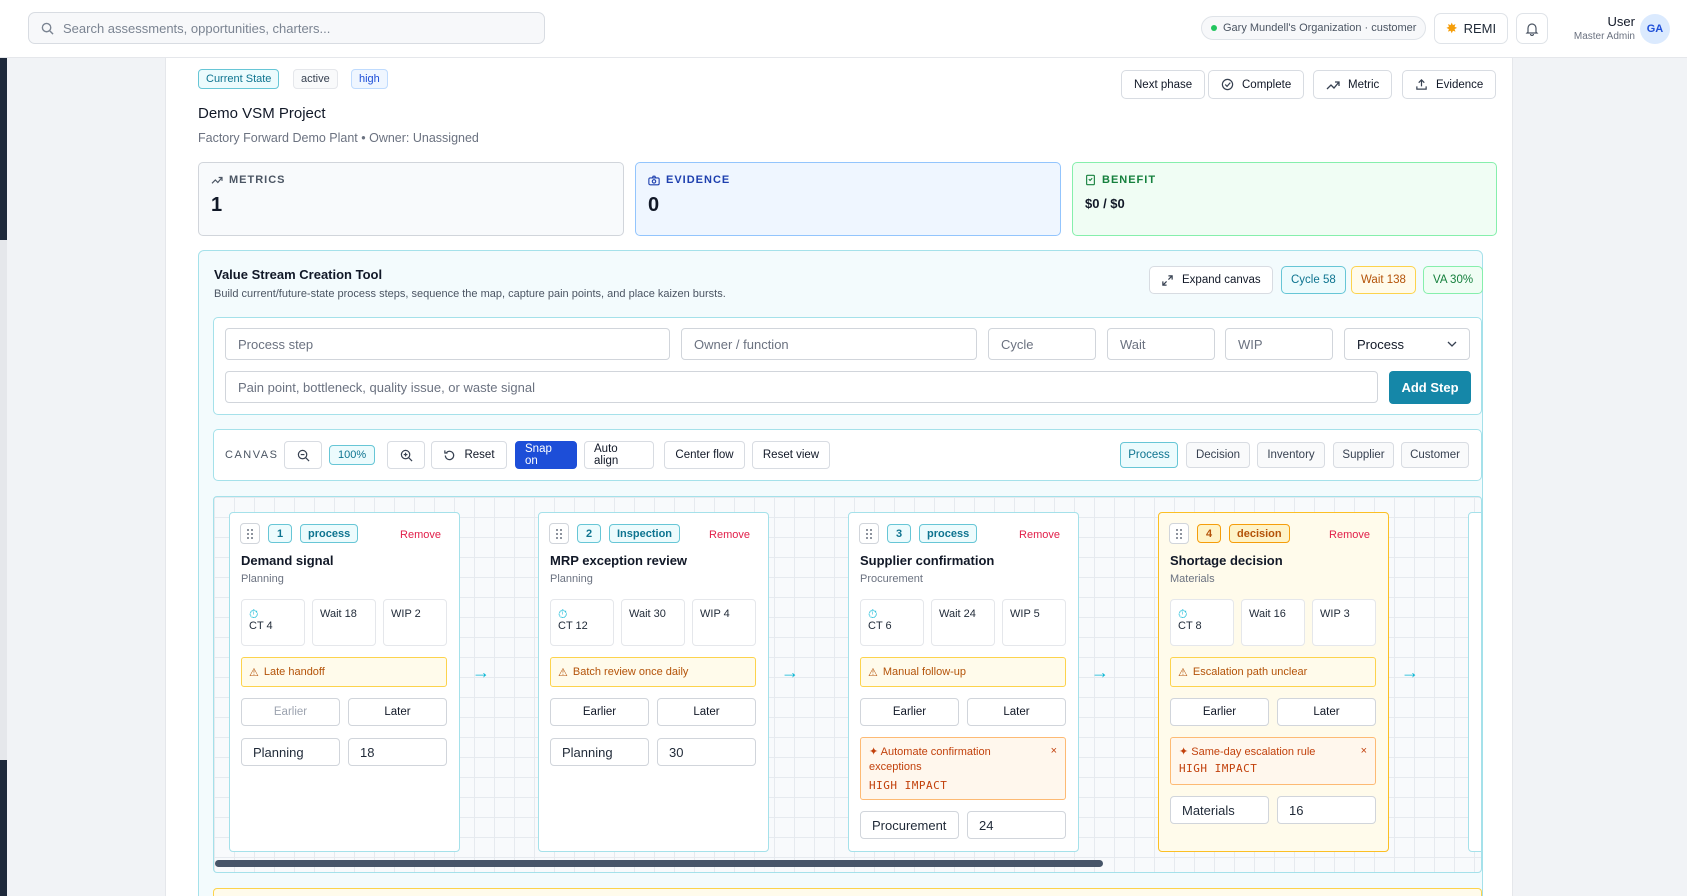  Describe the element at coordinates (1326, 810) in the screenshot. I see `wait-field: 16` at that location.